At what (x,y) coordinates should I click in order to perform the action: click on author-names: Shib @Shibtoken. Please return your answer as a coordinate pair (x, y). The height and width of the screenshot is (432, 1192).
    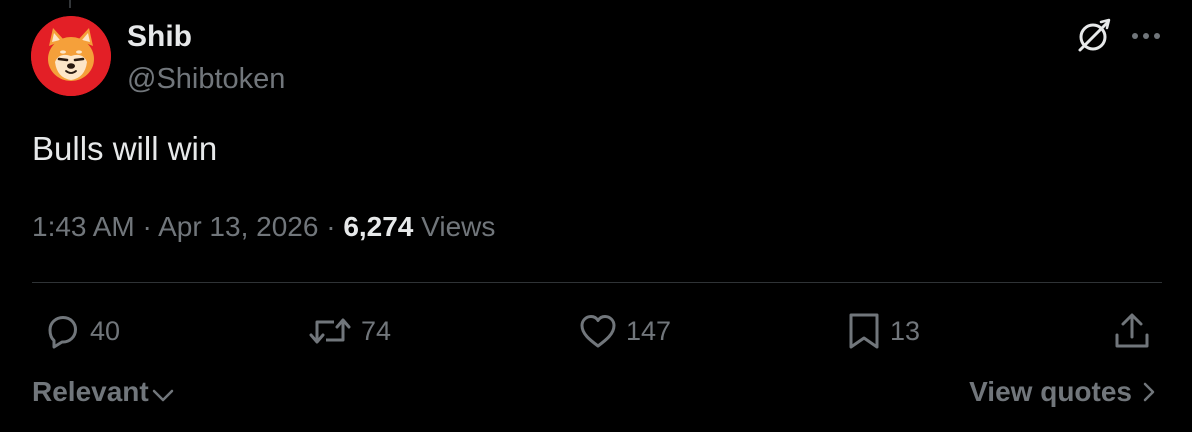
    Looking at the image, I should click on (206, 58).